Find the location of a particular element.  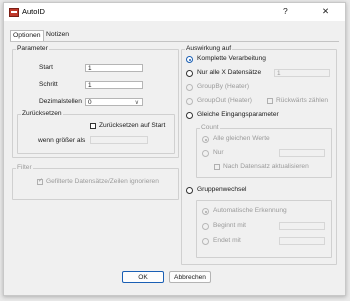

cancel-button: Abbrechen is located at coordinates (190, 277).